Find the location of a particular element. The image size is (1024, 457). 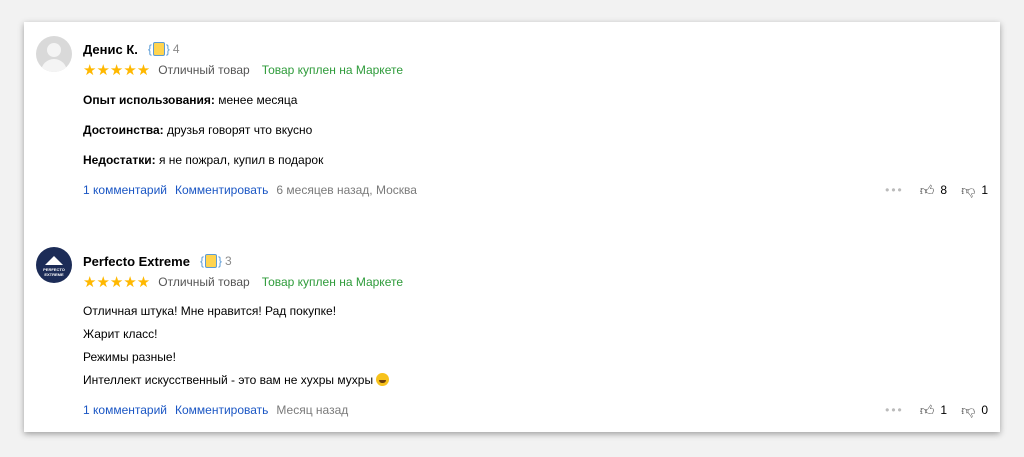

pros-value: друзья говорят что вкусно is located at coordinates (240, 130).